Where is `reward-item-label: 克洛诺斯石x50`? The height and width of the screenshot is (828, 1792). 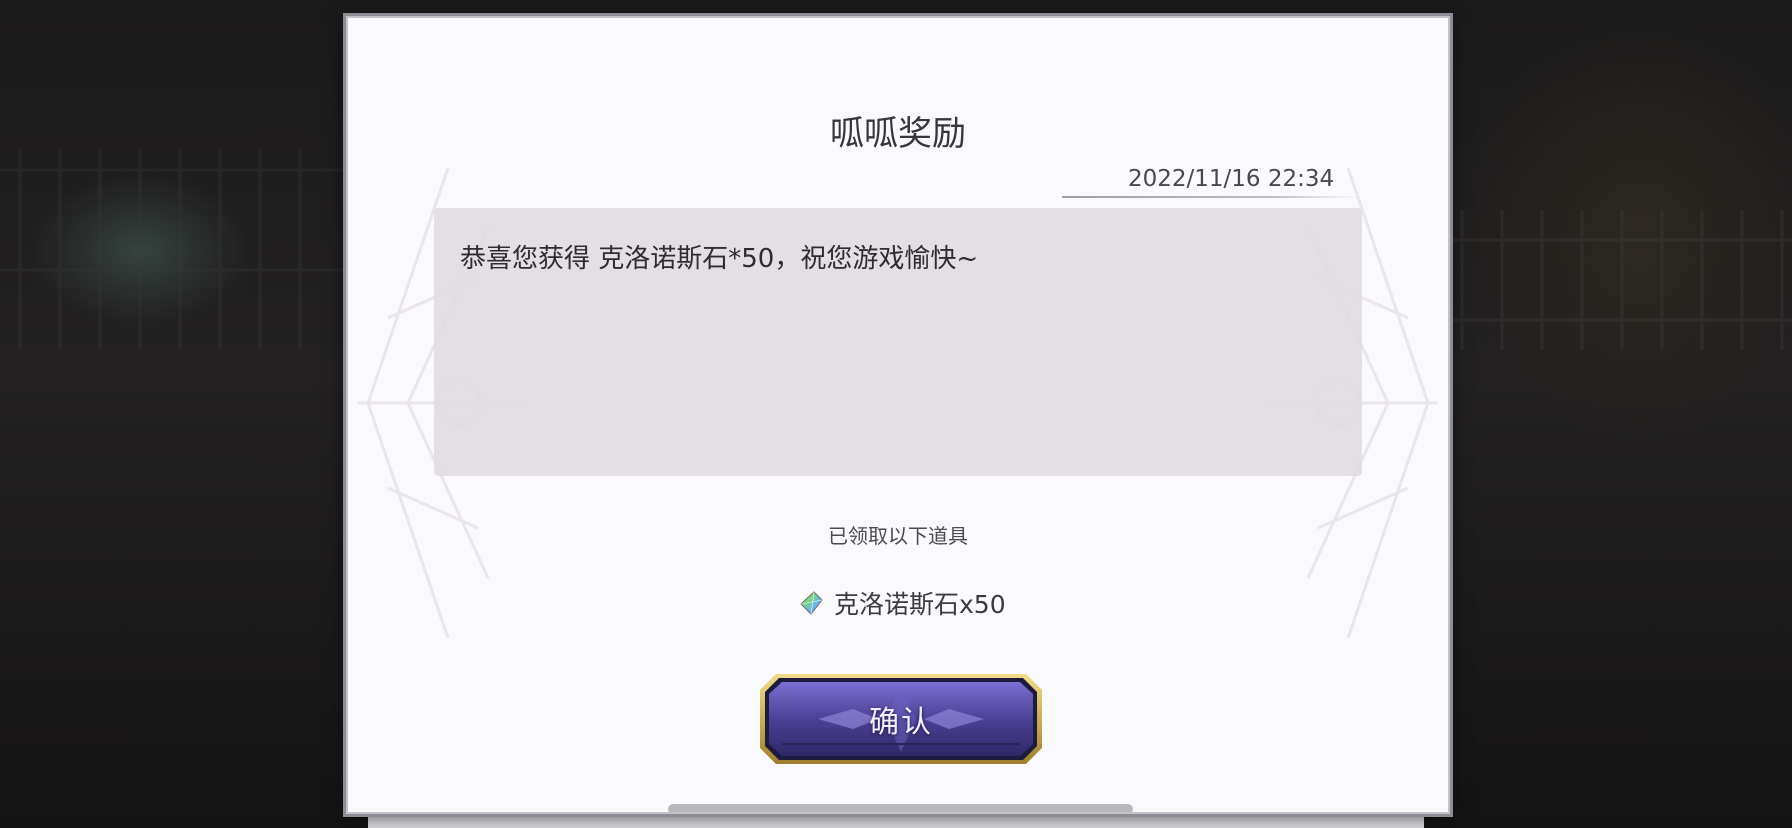 reward-item-label: 克洛诺斯石x50 is located at coordinates (920, 604).